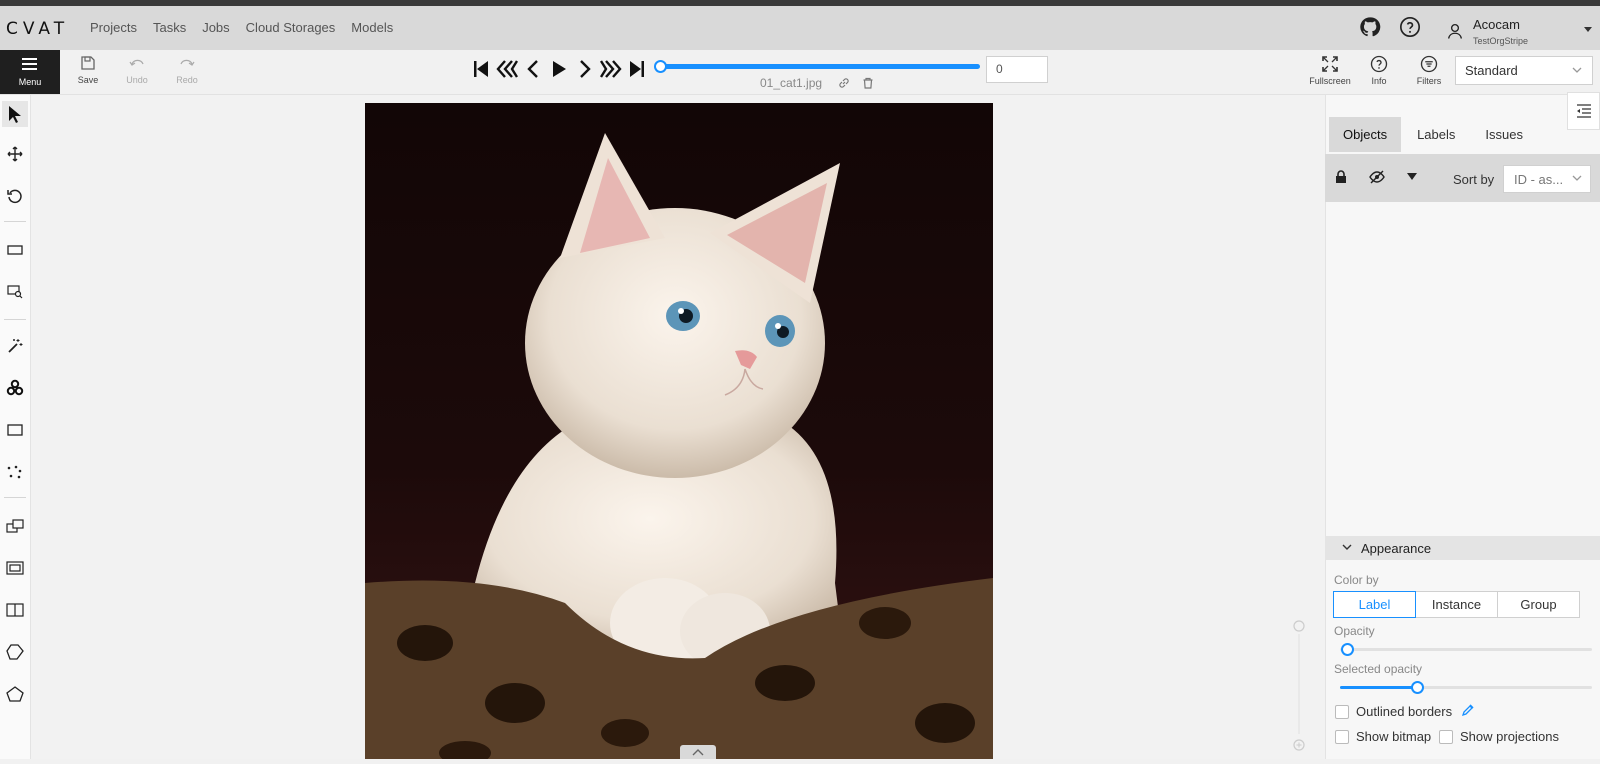 The image size is (1600, 764). I want to click on frame-slider-handle, so click(660, 66).